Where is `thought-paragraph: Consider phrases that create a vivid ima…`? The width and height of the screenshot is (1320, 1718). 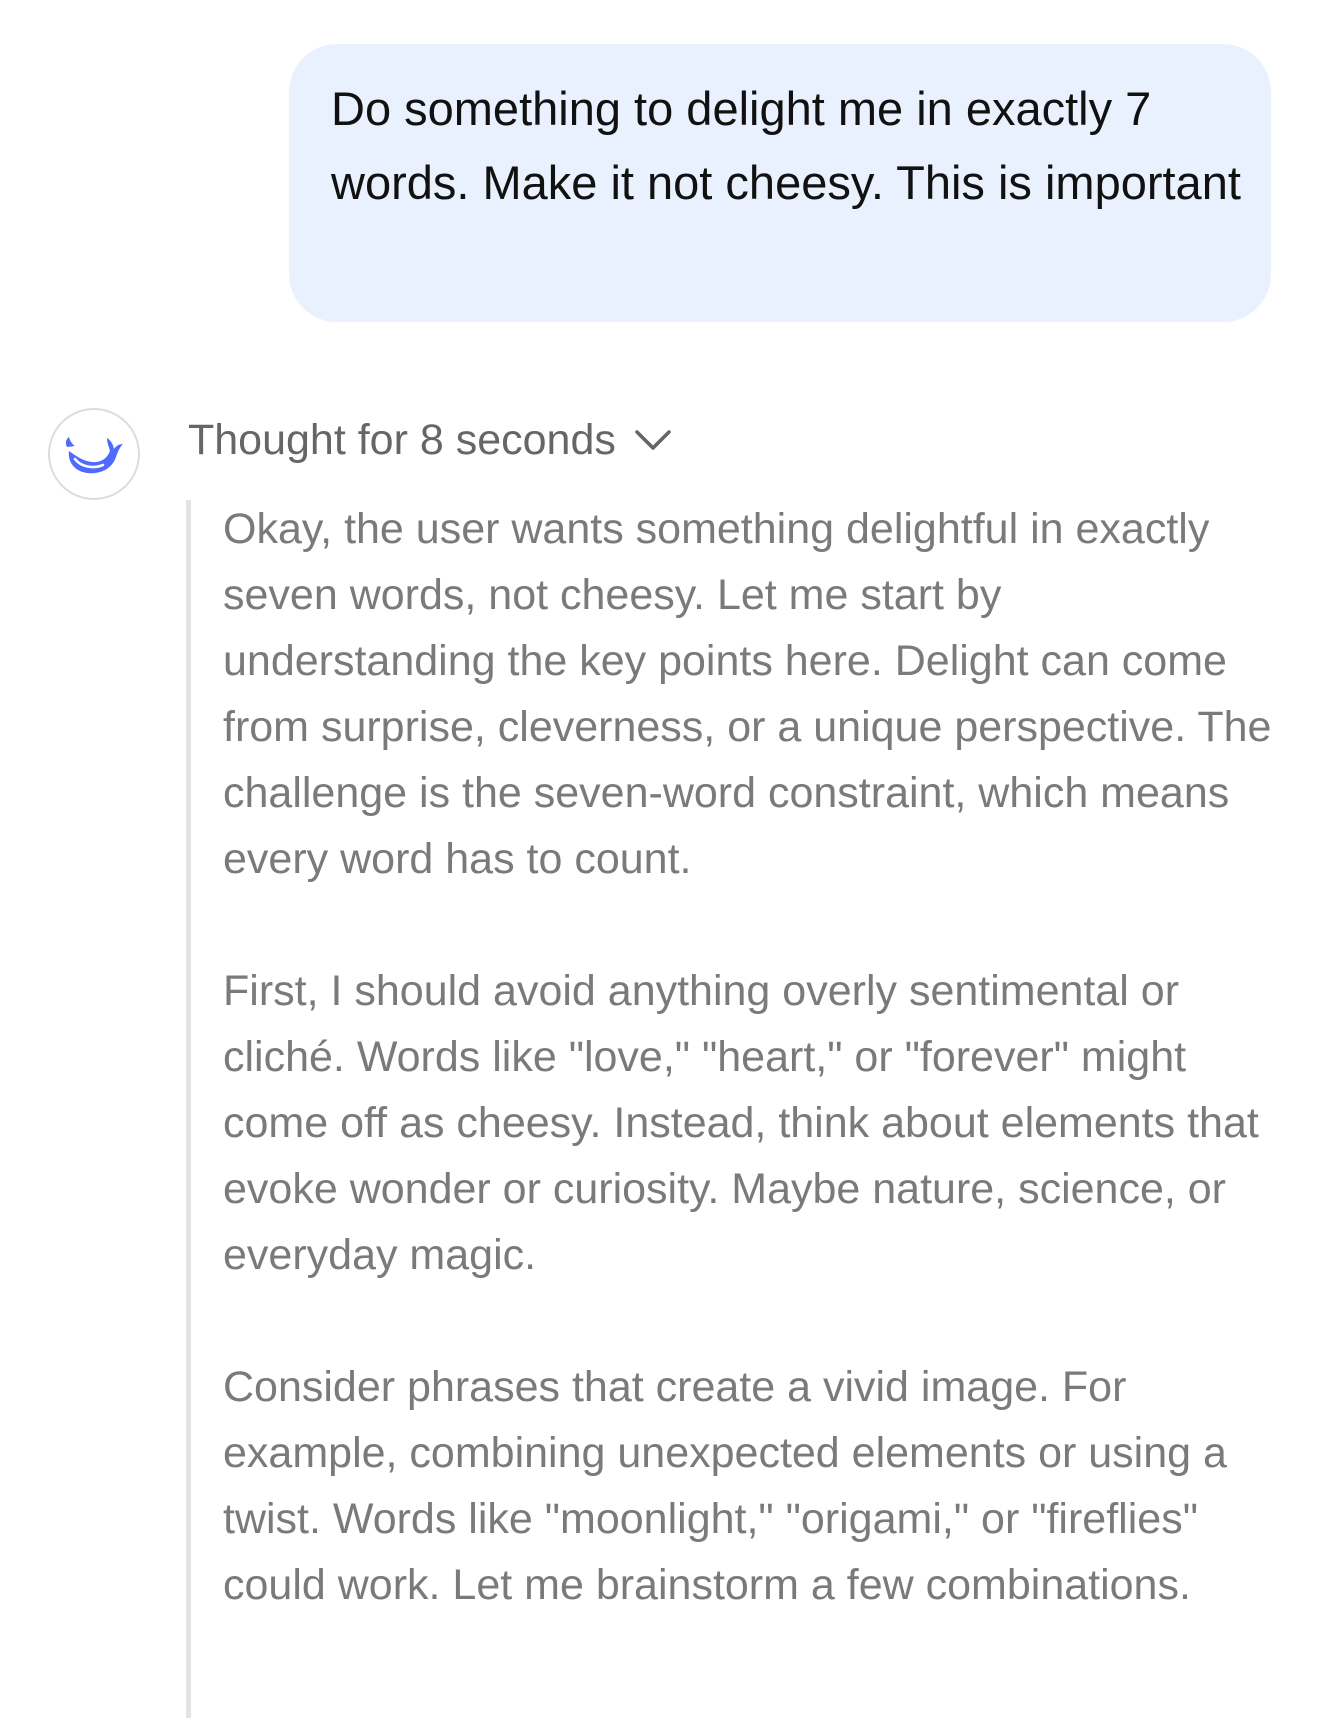 thought-paragraph: Consider phrases that create a vivid ima… is located at coordinates (725, 1486).